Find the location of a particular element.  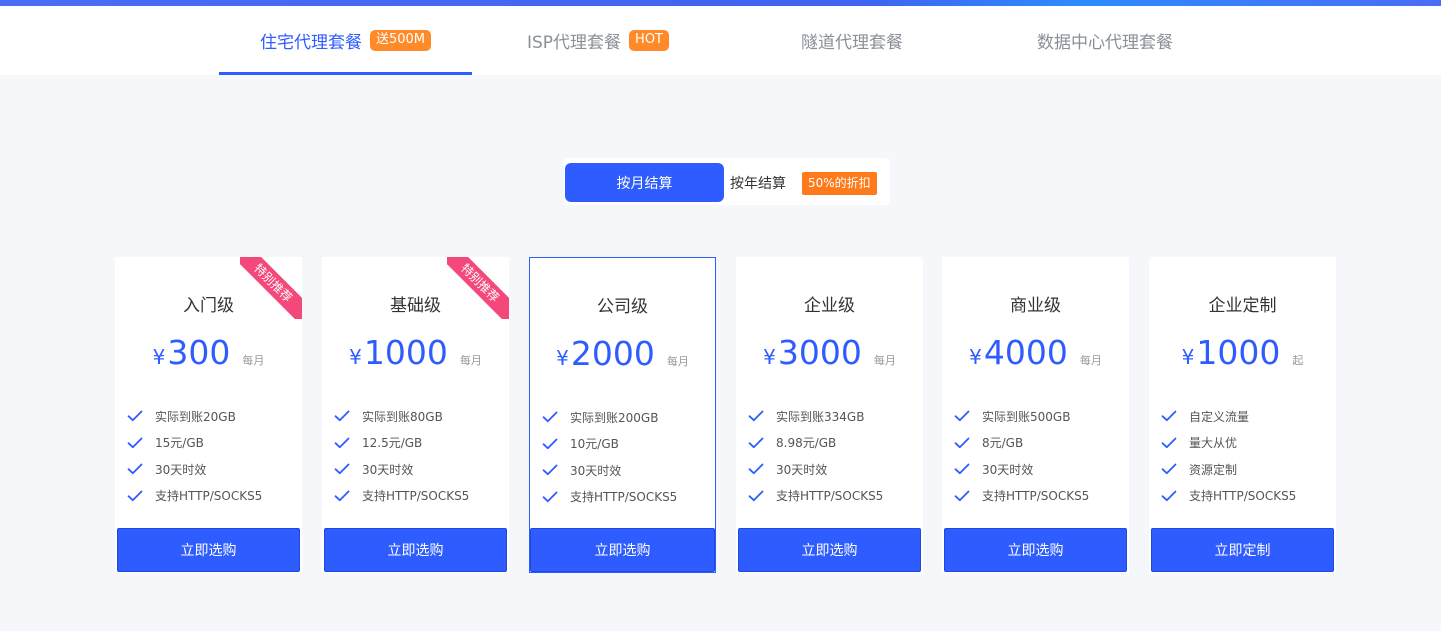

feature-text: 12.5元/GB is located at coordinates (392, 443).